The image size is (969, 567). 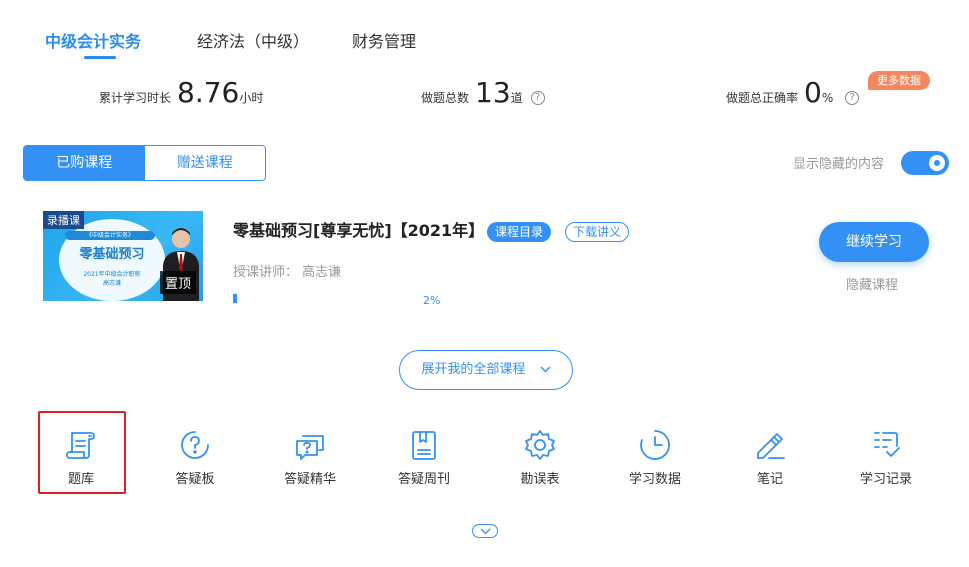 What do you see at coordinates (655, 445) in the screenshot?
I see `clock-icon` at bounding box center [655, 445].